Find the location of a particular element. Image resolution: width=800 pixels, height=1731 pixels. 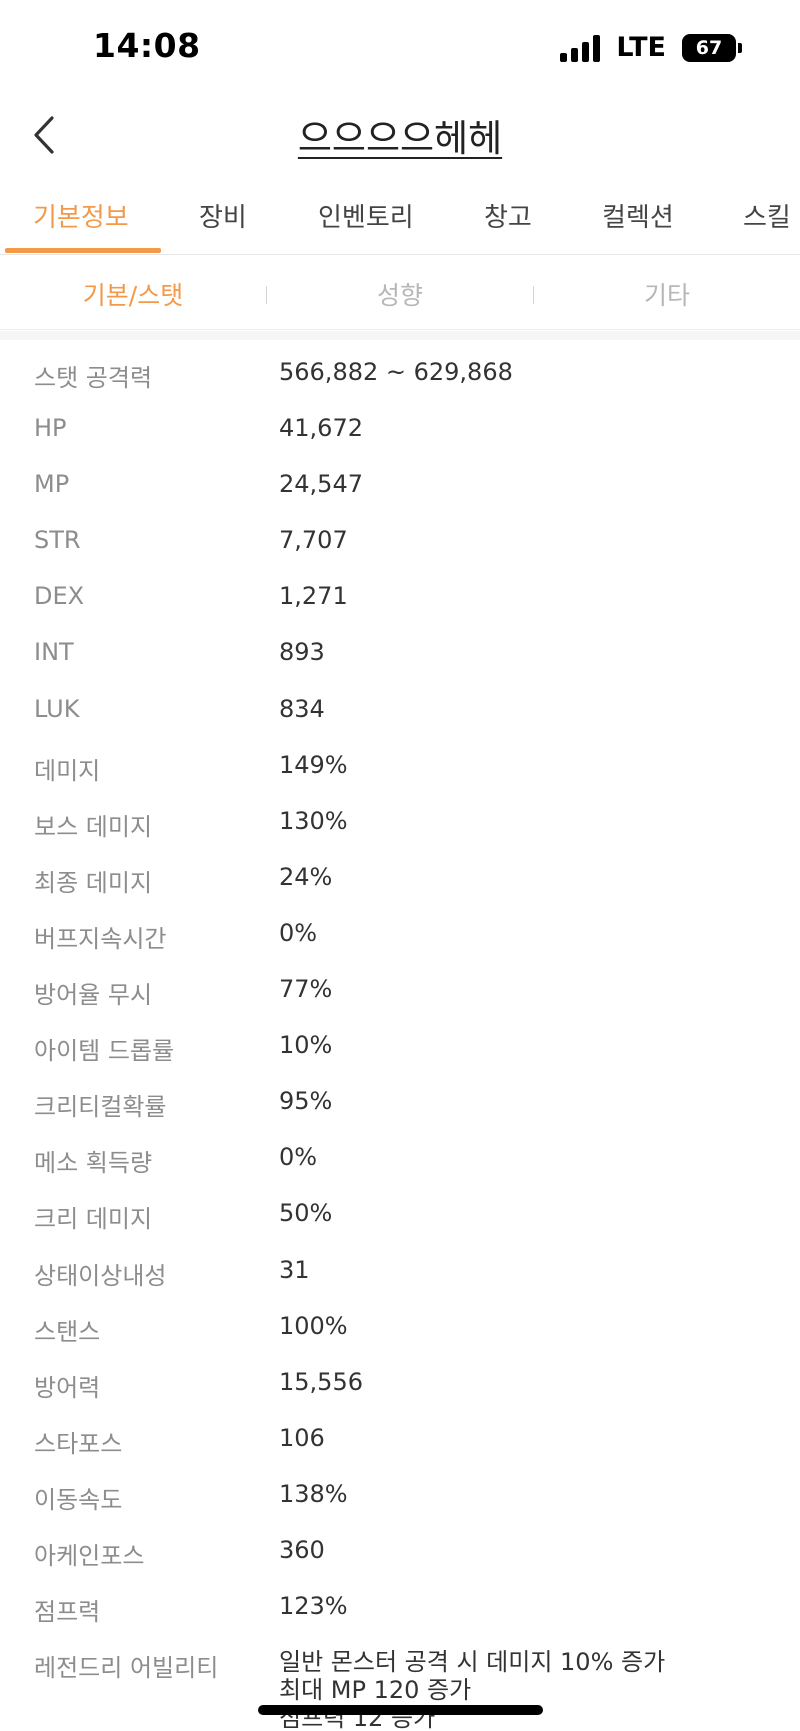

main-tabs: 기본정보 장비 인벤토리 창고 컬렉션 스킬 is located at coordinates (400, 220).